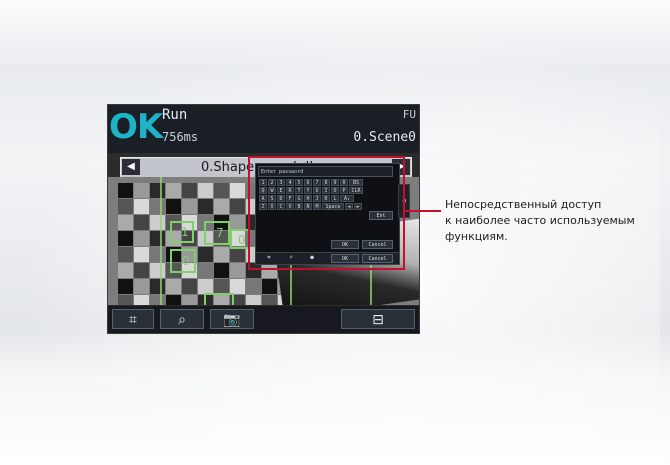 The width and height of the screenshot is (670, 465). Describe the element at coordinates (476, 236) in the screenshot. I see `callout-line-3: функциям.` at that location.